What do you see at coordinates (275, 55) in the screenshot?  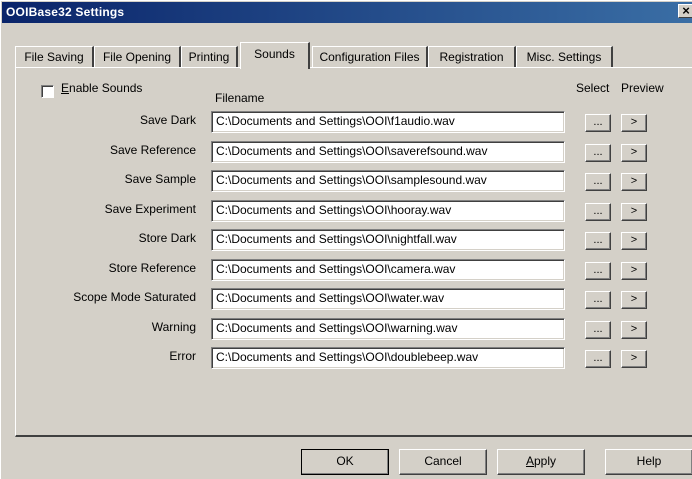 I see `tab-sounds: Sounds` at bounding box center [275, 55].